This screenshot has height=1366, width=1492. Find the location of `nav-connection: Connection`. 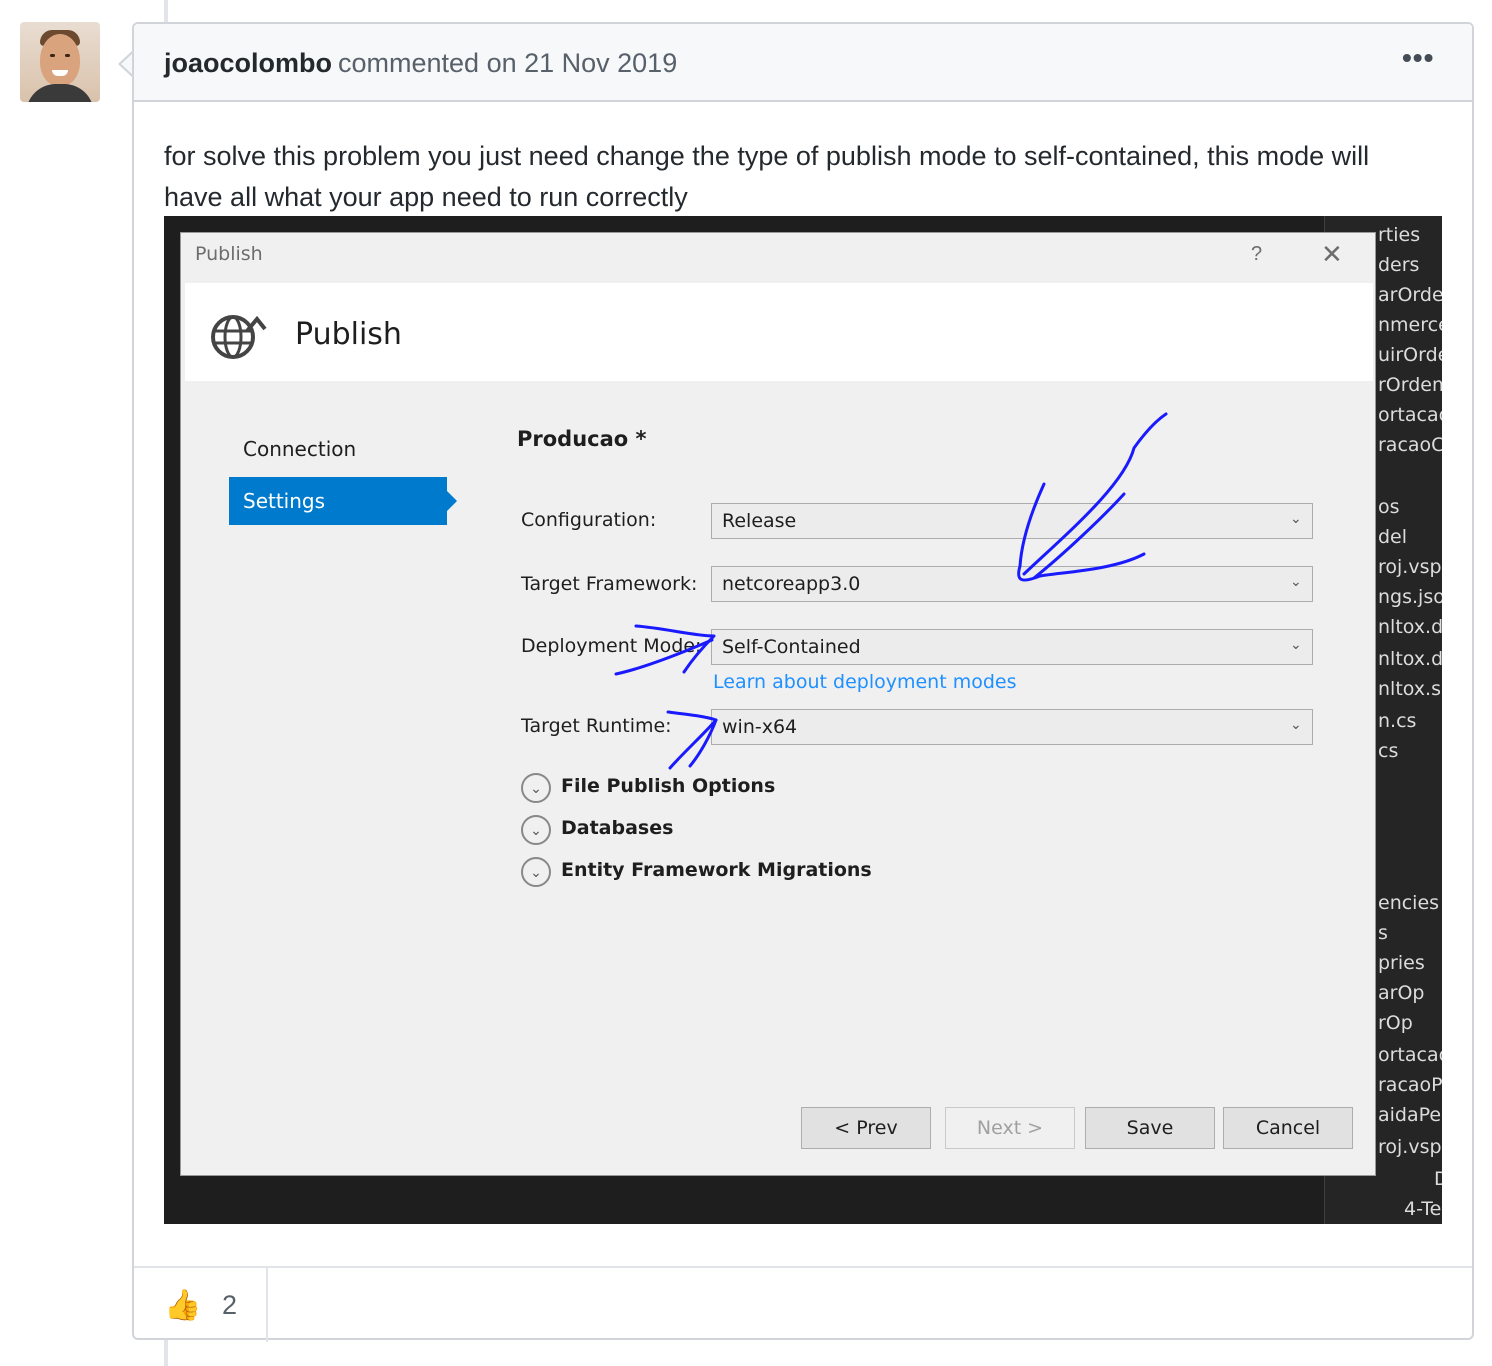

nav-connection: Connection is located at coordinates (299, 449).